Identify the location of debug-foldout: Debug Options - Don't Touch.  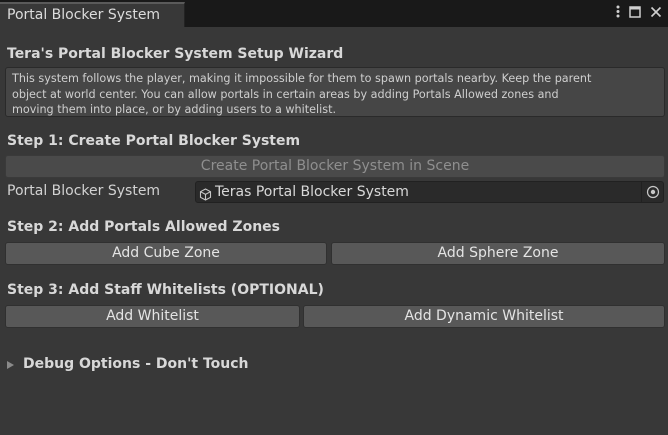
(128, 364).